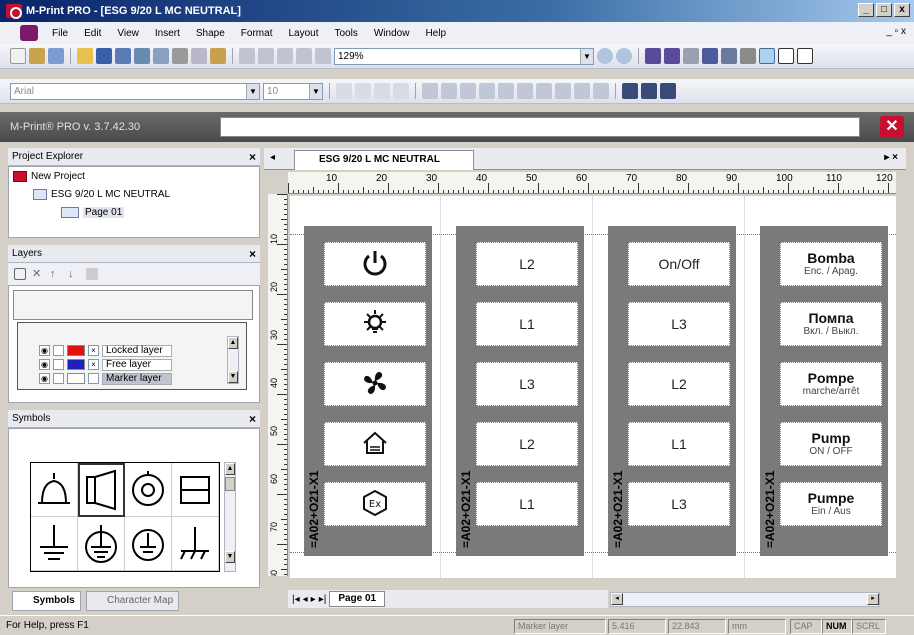 Image resolution: width=914 pixels, height=635 pixels. What do you see at coordinates (303, 33) in the screenshot?
I see `menu-layout: Layout` at bounding box center [303, 33].